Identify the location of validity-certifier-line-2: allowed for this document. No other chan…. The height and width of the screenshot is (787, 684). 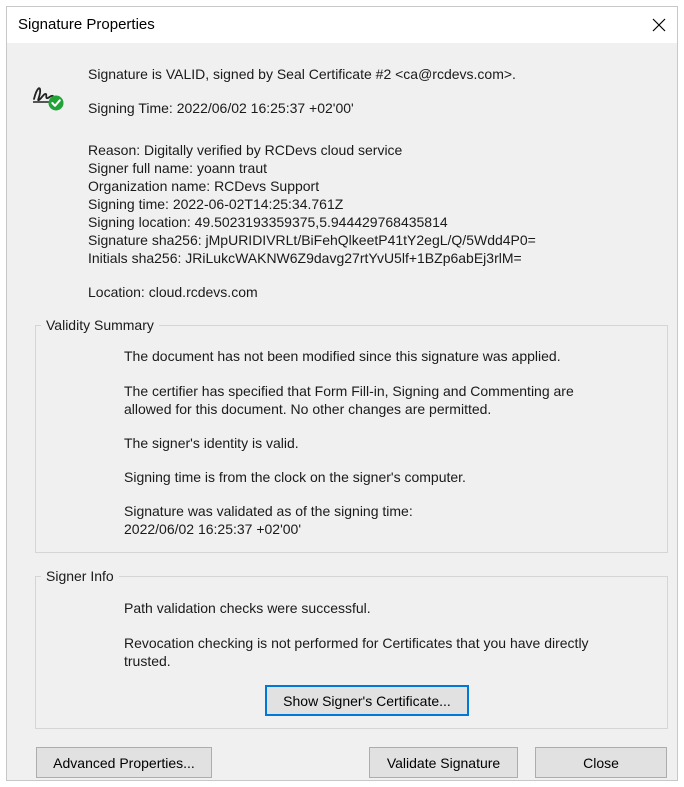
(308, 409).